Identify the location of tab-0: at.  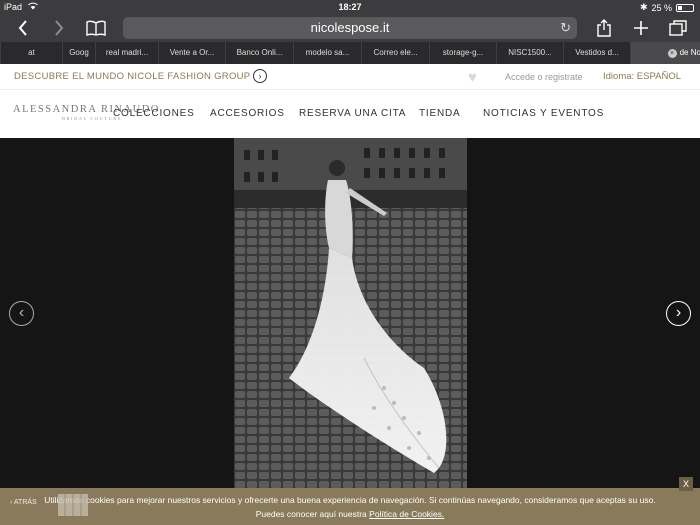
(31, 53).